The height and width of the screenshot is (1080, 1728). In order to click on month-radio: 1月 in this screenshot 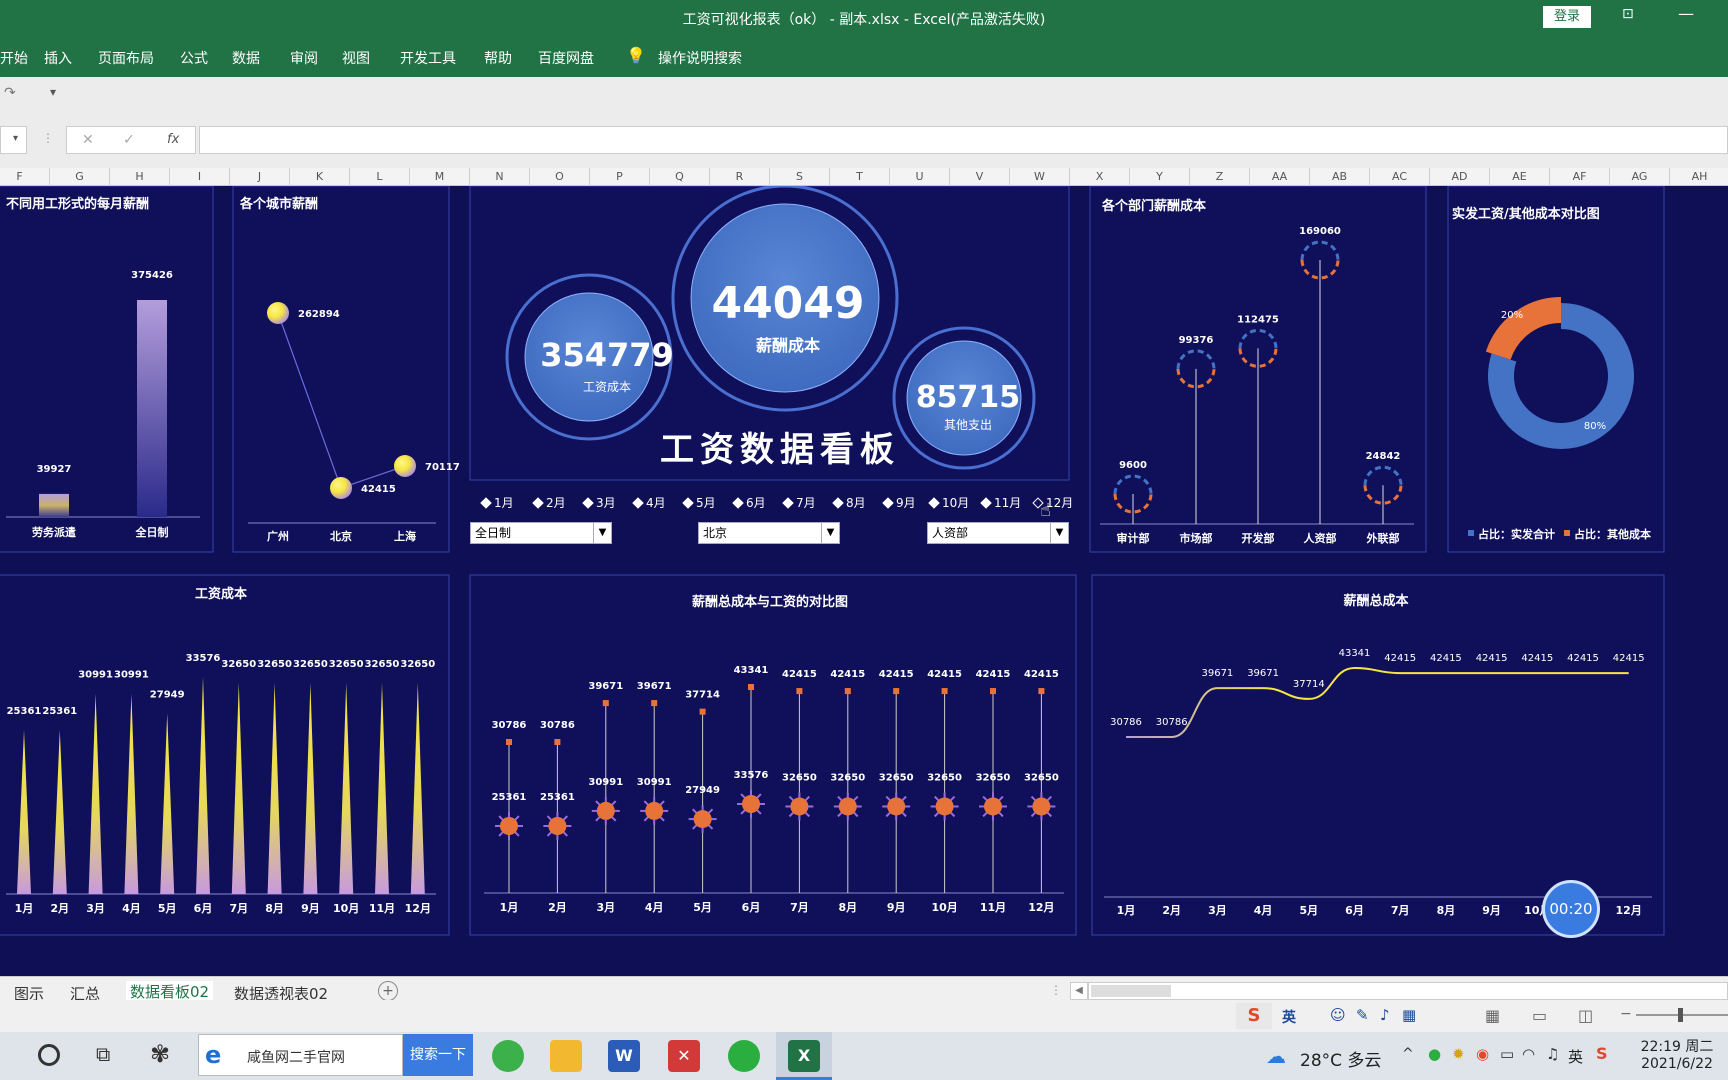, I will do `click(497, 502)`.